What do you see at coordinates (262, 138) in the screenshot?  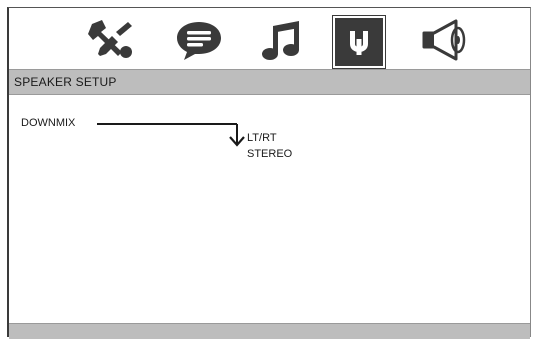 I see `option-ltrt: LT/RT` at bounding box center [262, 138].